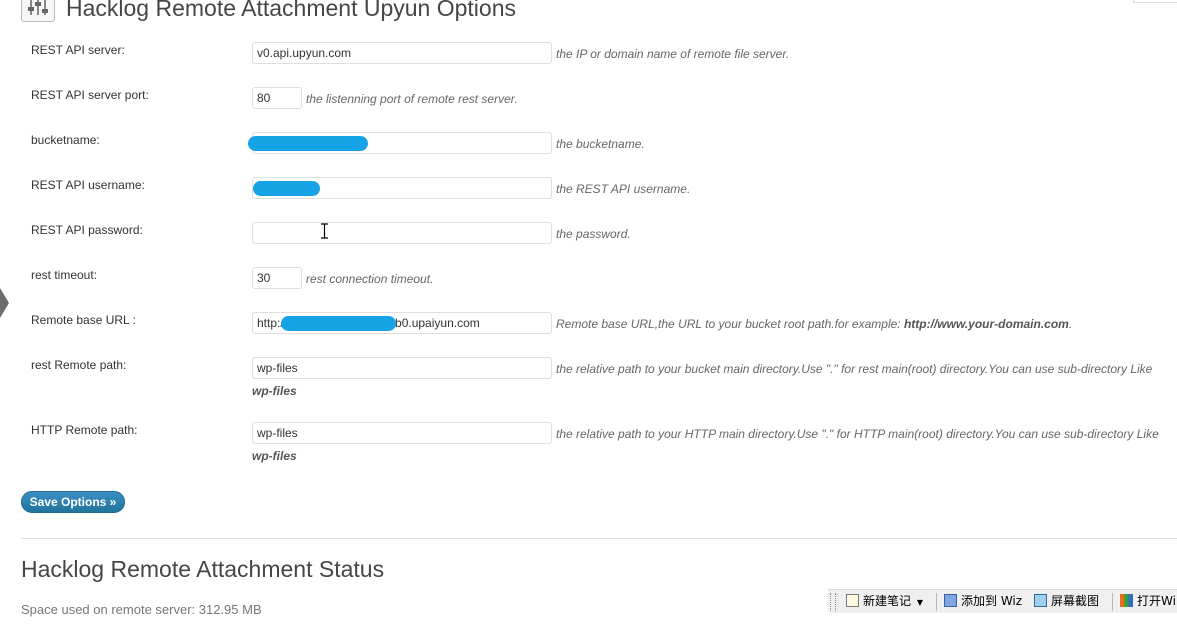 The height and width of the screenshot is (626, 1177). Describe the element at coordinates (992, 601) in the screenshot. I see `add-to-wiz-label: 添加到 Wiz` at that location.